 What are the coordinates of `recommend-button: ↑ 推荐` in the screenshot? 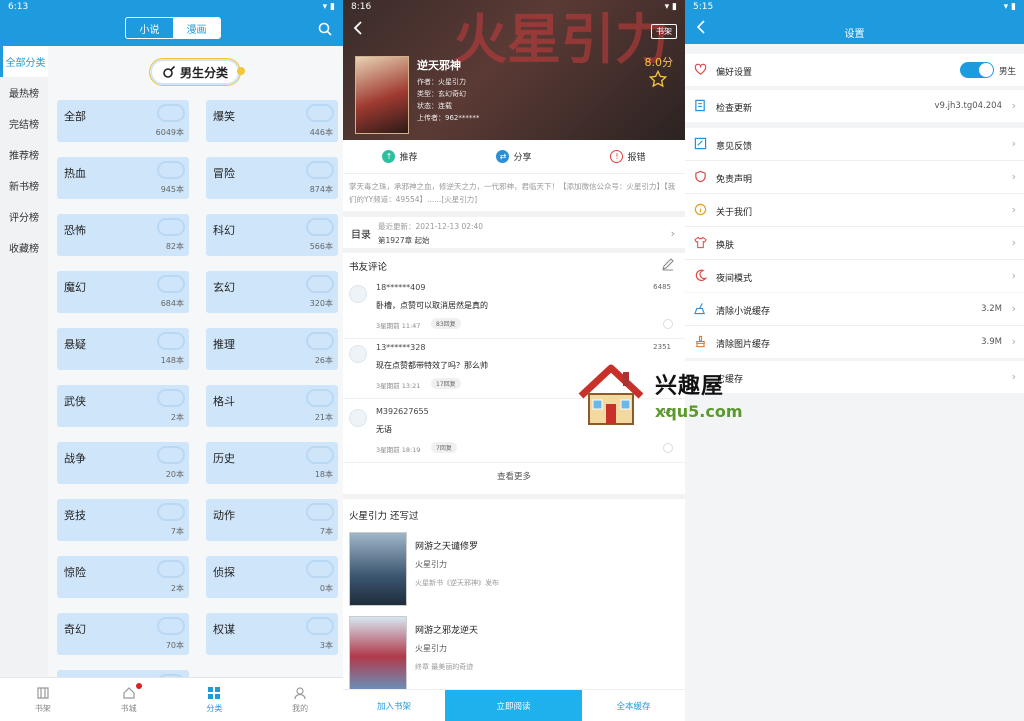 It's located at (400, 156).